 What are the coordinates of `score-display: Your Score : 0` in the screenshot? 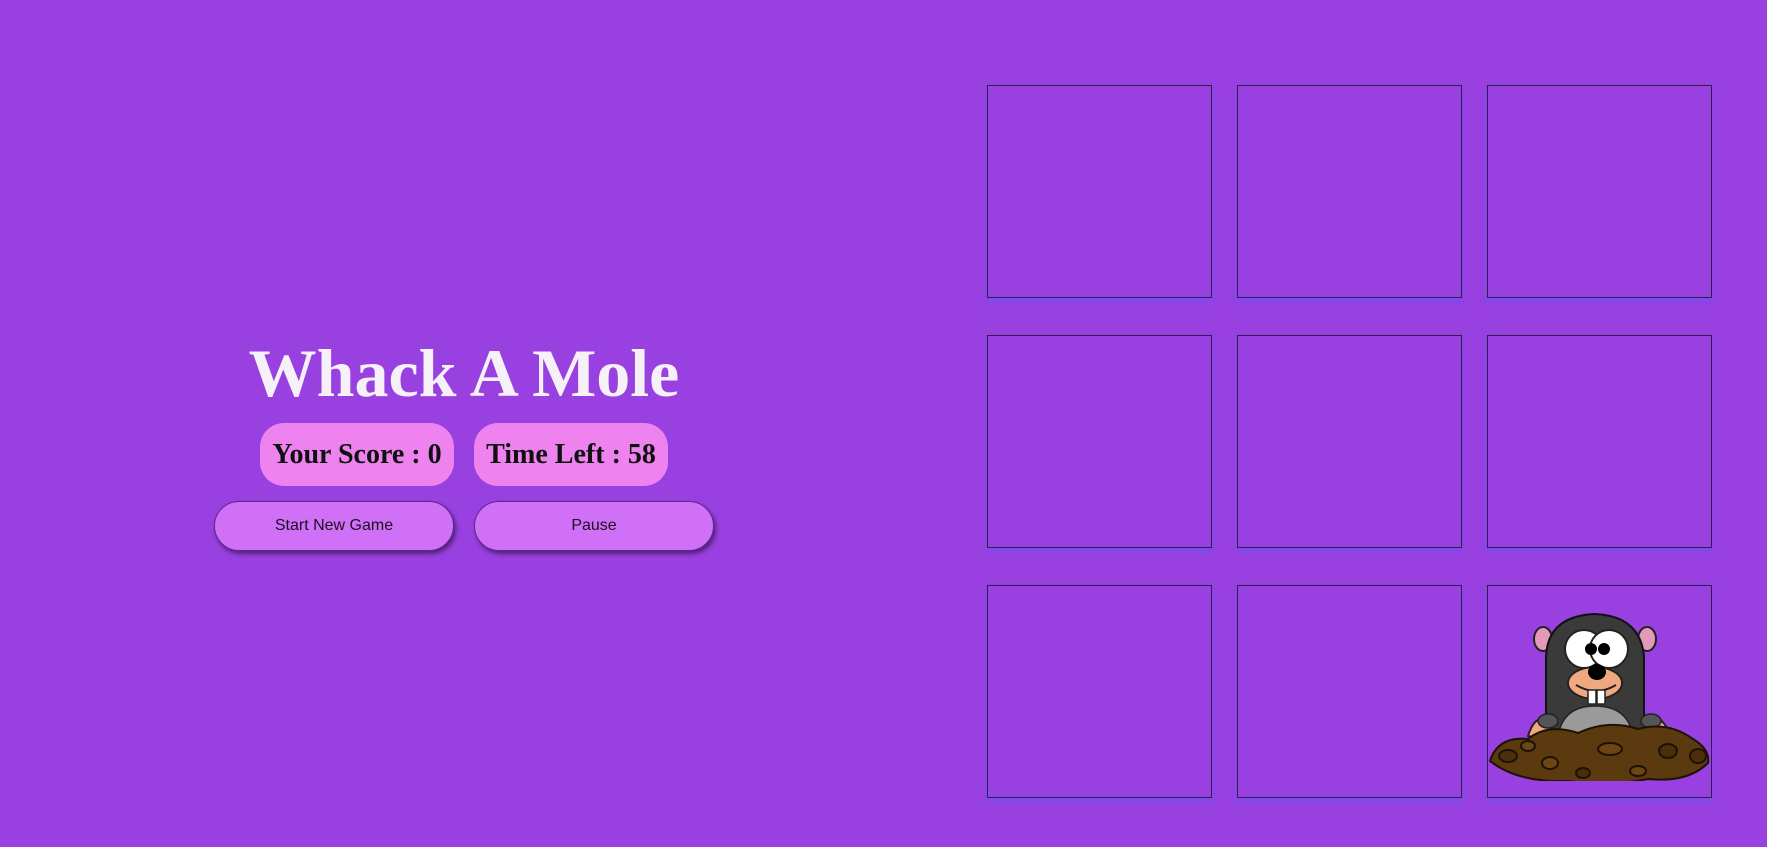 It's located at (357, 454).